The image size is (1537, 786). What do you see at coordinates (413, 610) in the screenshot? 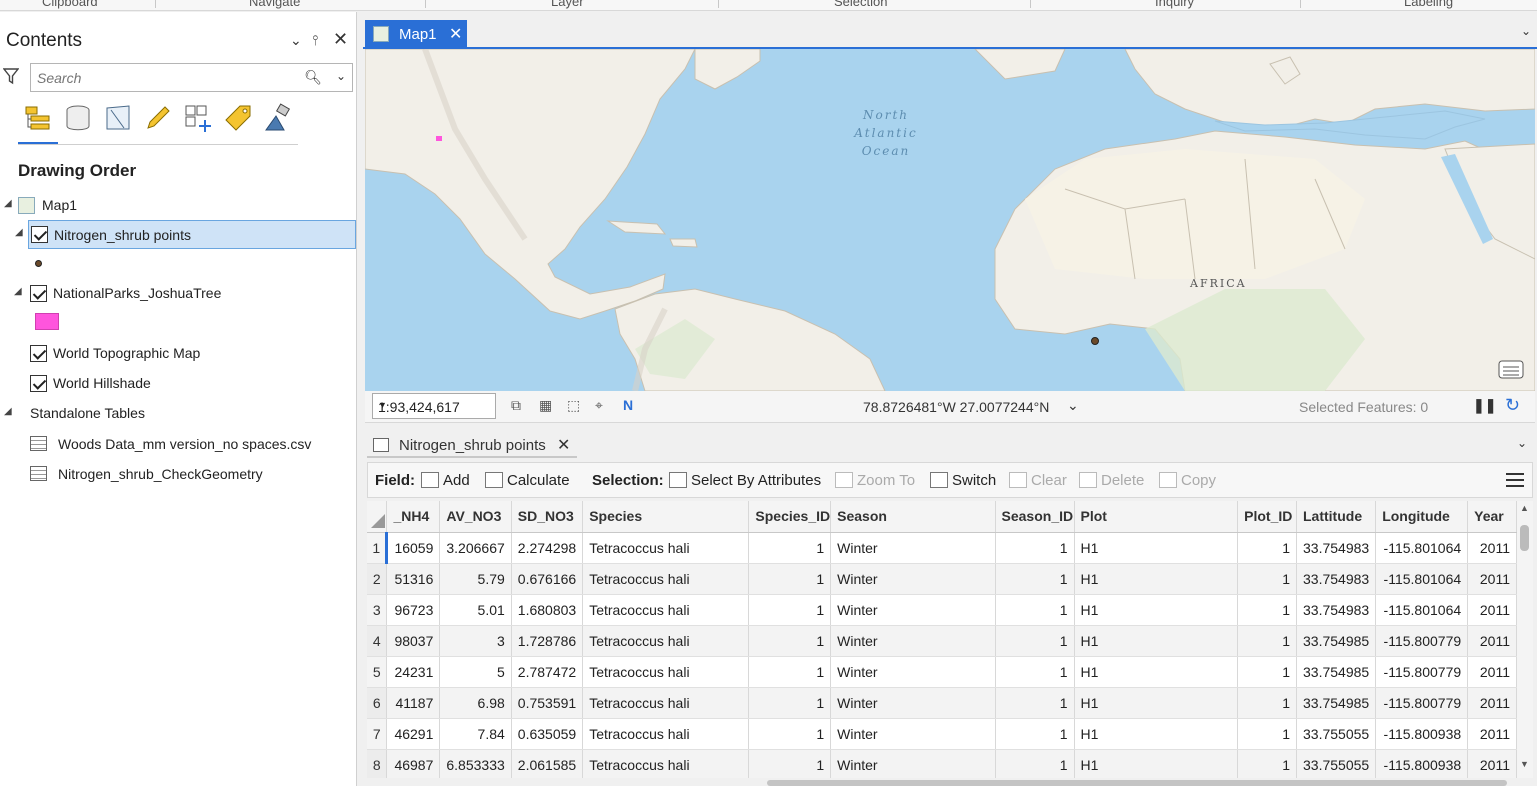
I see `table-cell: 96723` at bounding box center [413, 610].